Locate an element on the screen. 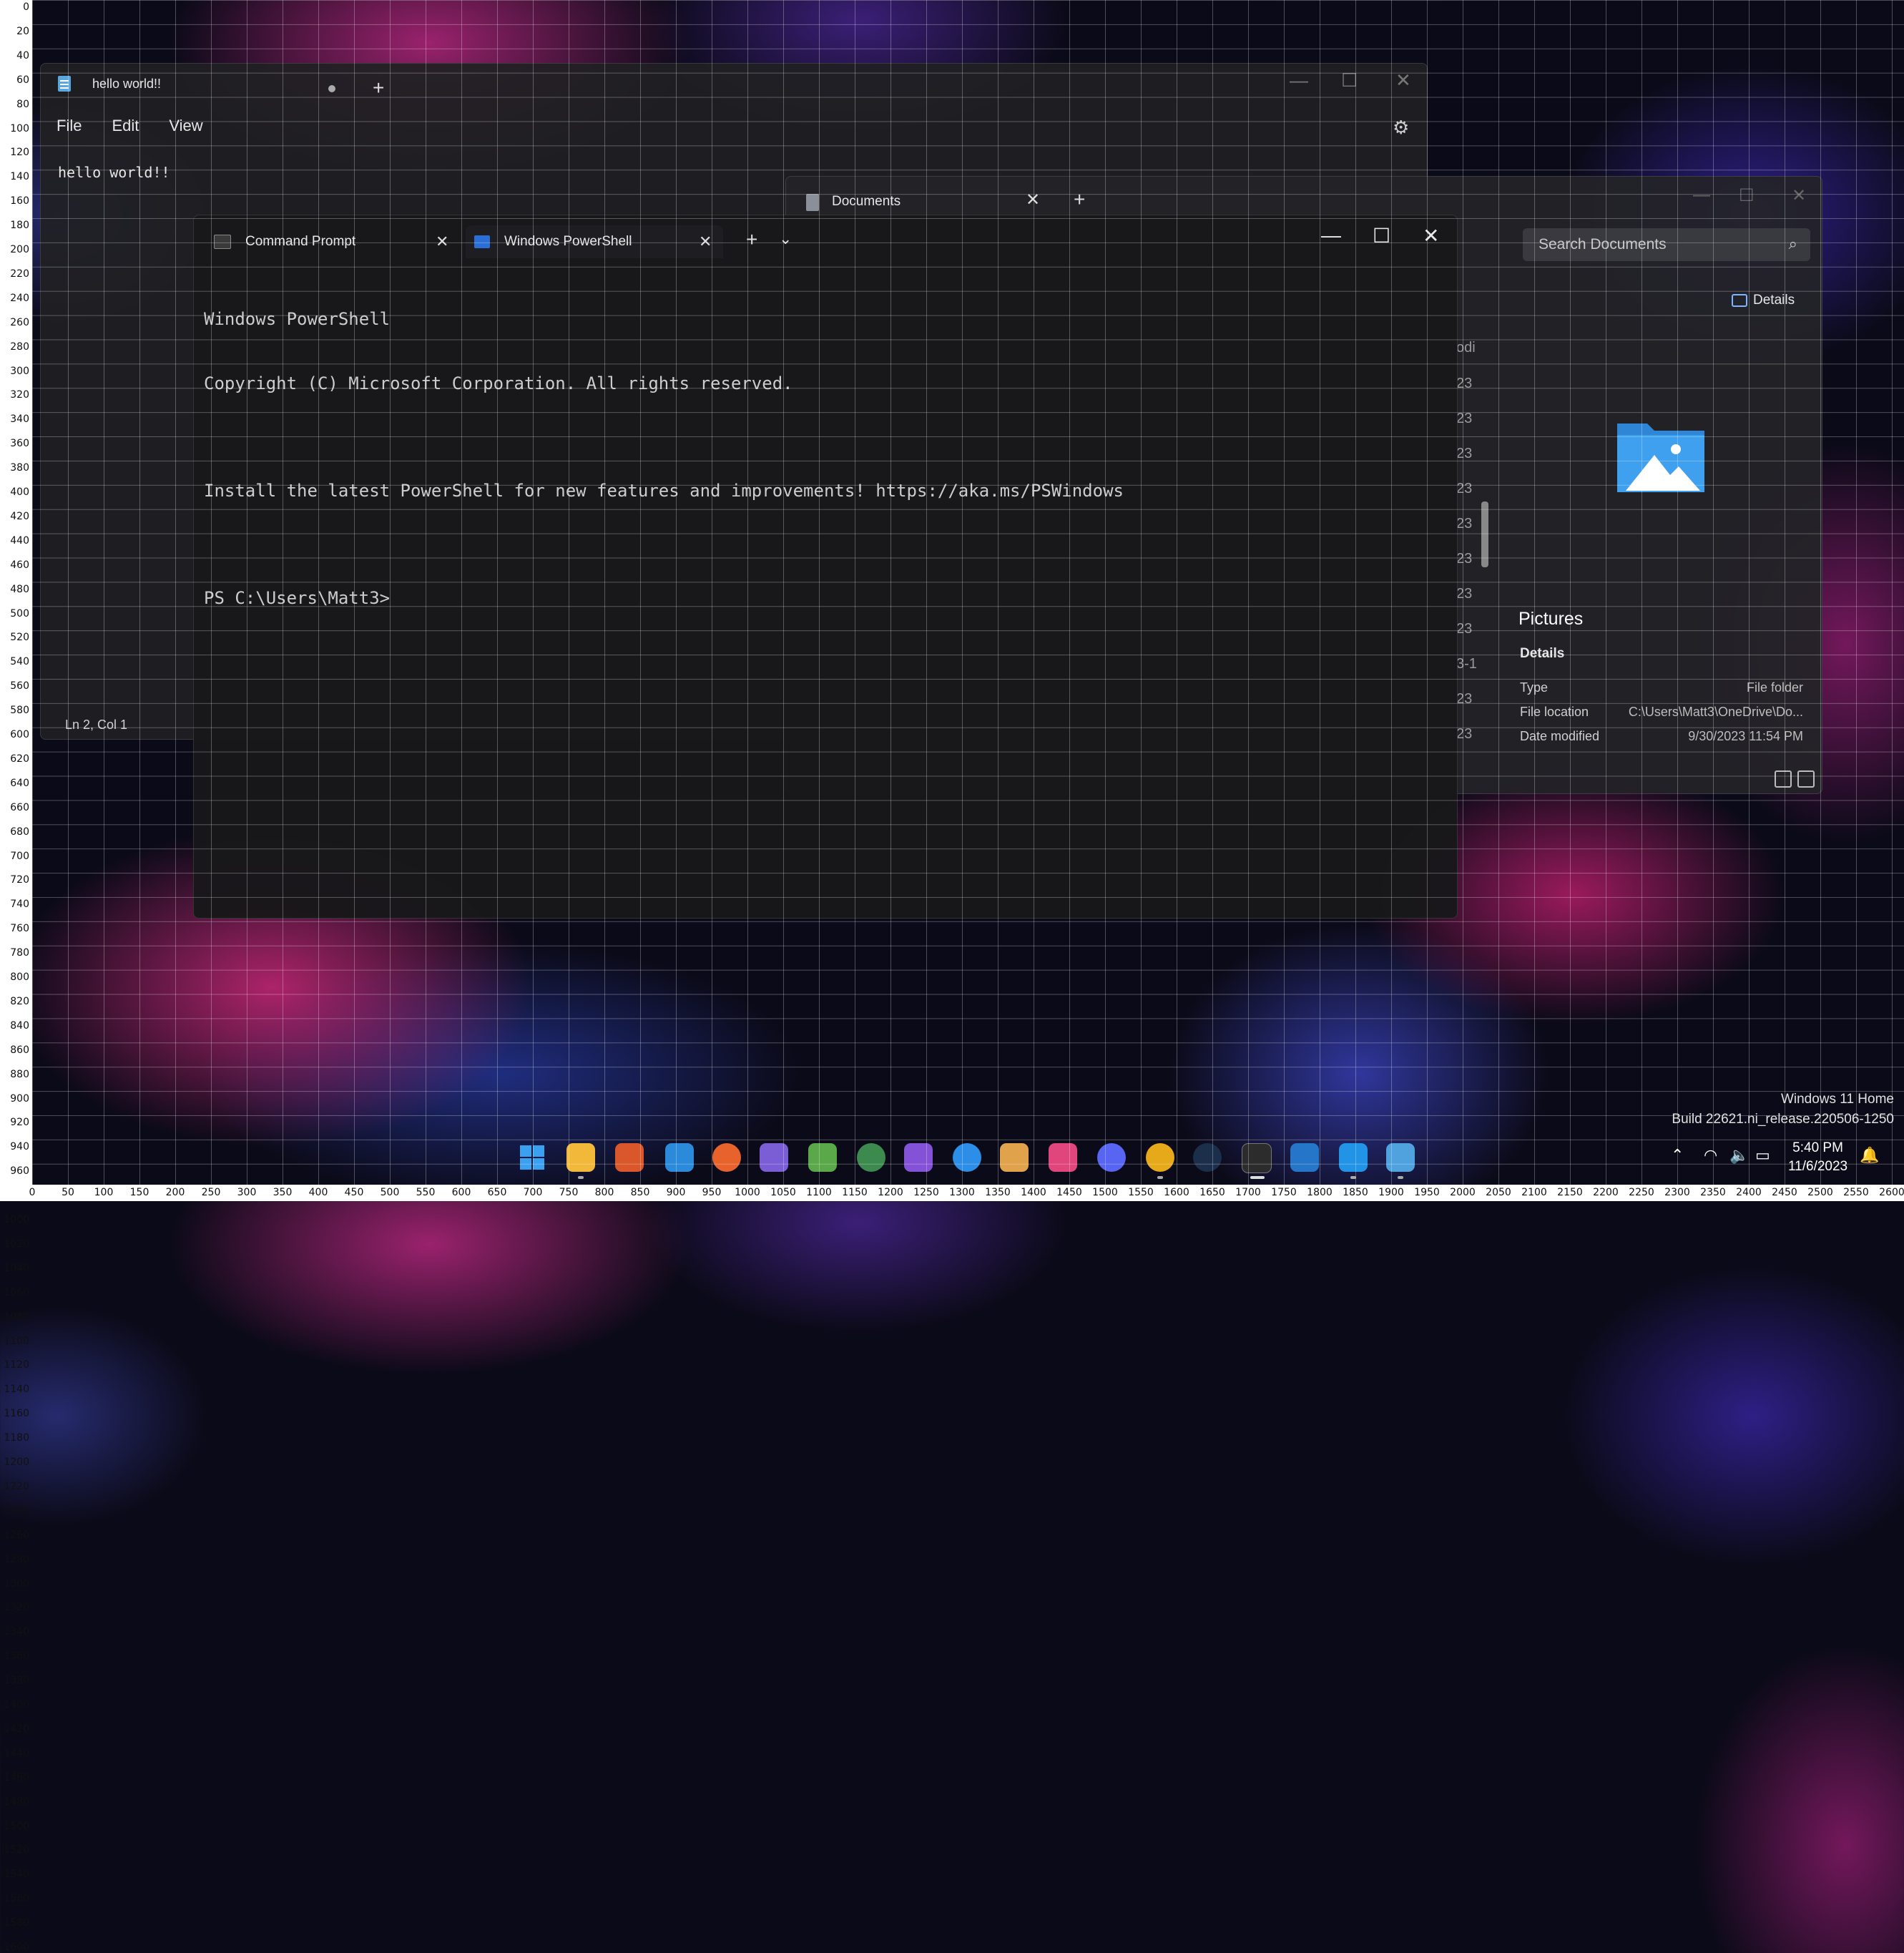 The height and width of the screenshot is (1953, 1904). x-ruler-label: 500 is located at coordinates (390, 1192).